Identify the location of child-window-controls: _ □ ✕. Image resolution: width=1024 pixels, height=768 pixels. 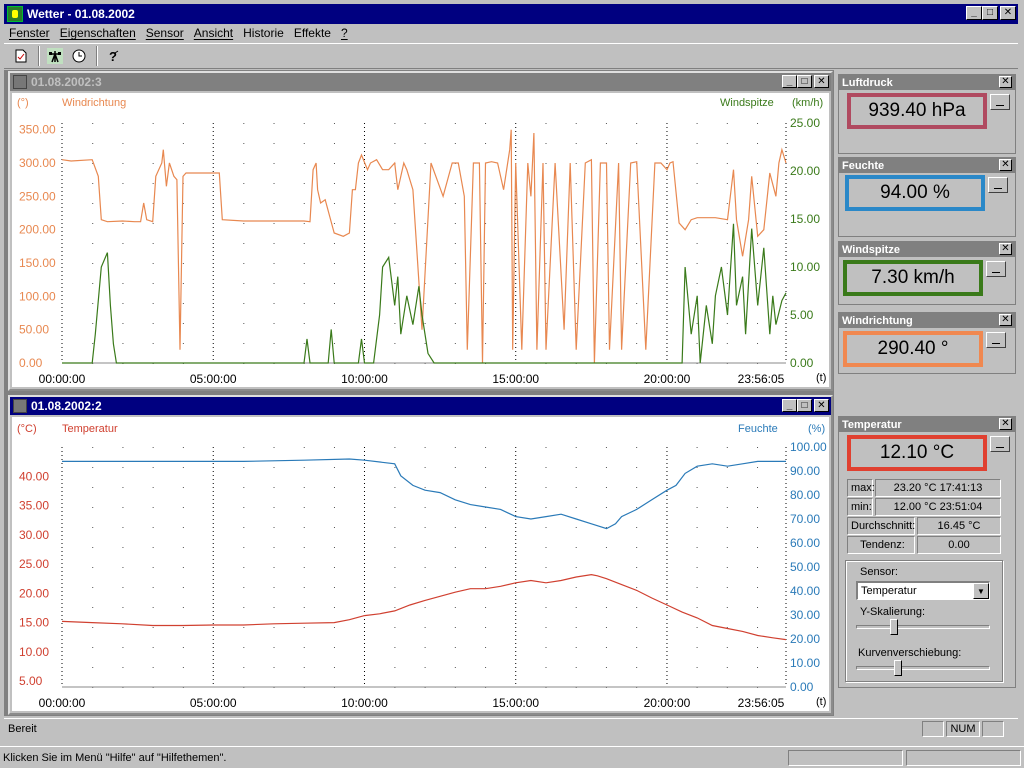
(805, 405).